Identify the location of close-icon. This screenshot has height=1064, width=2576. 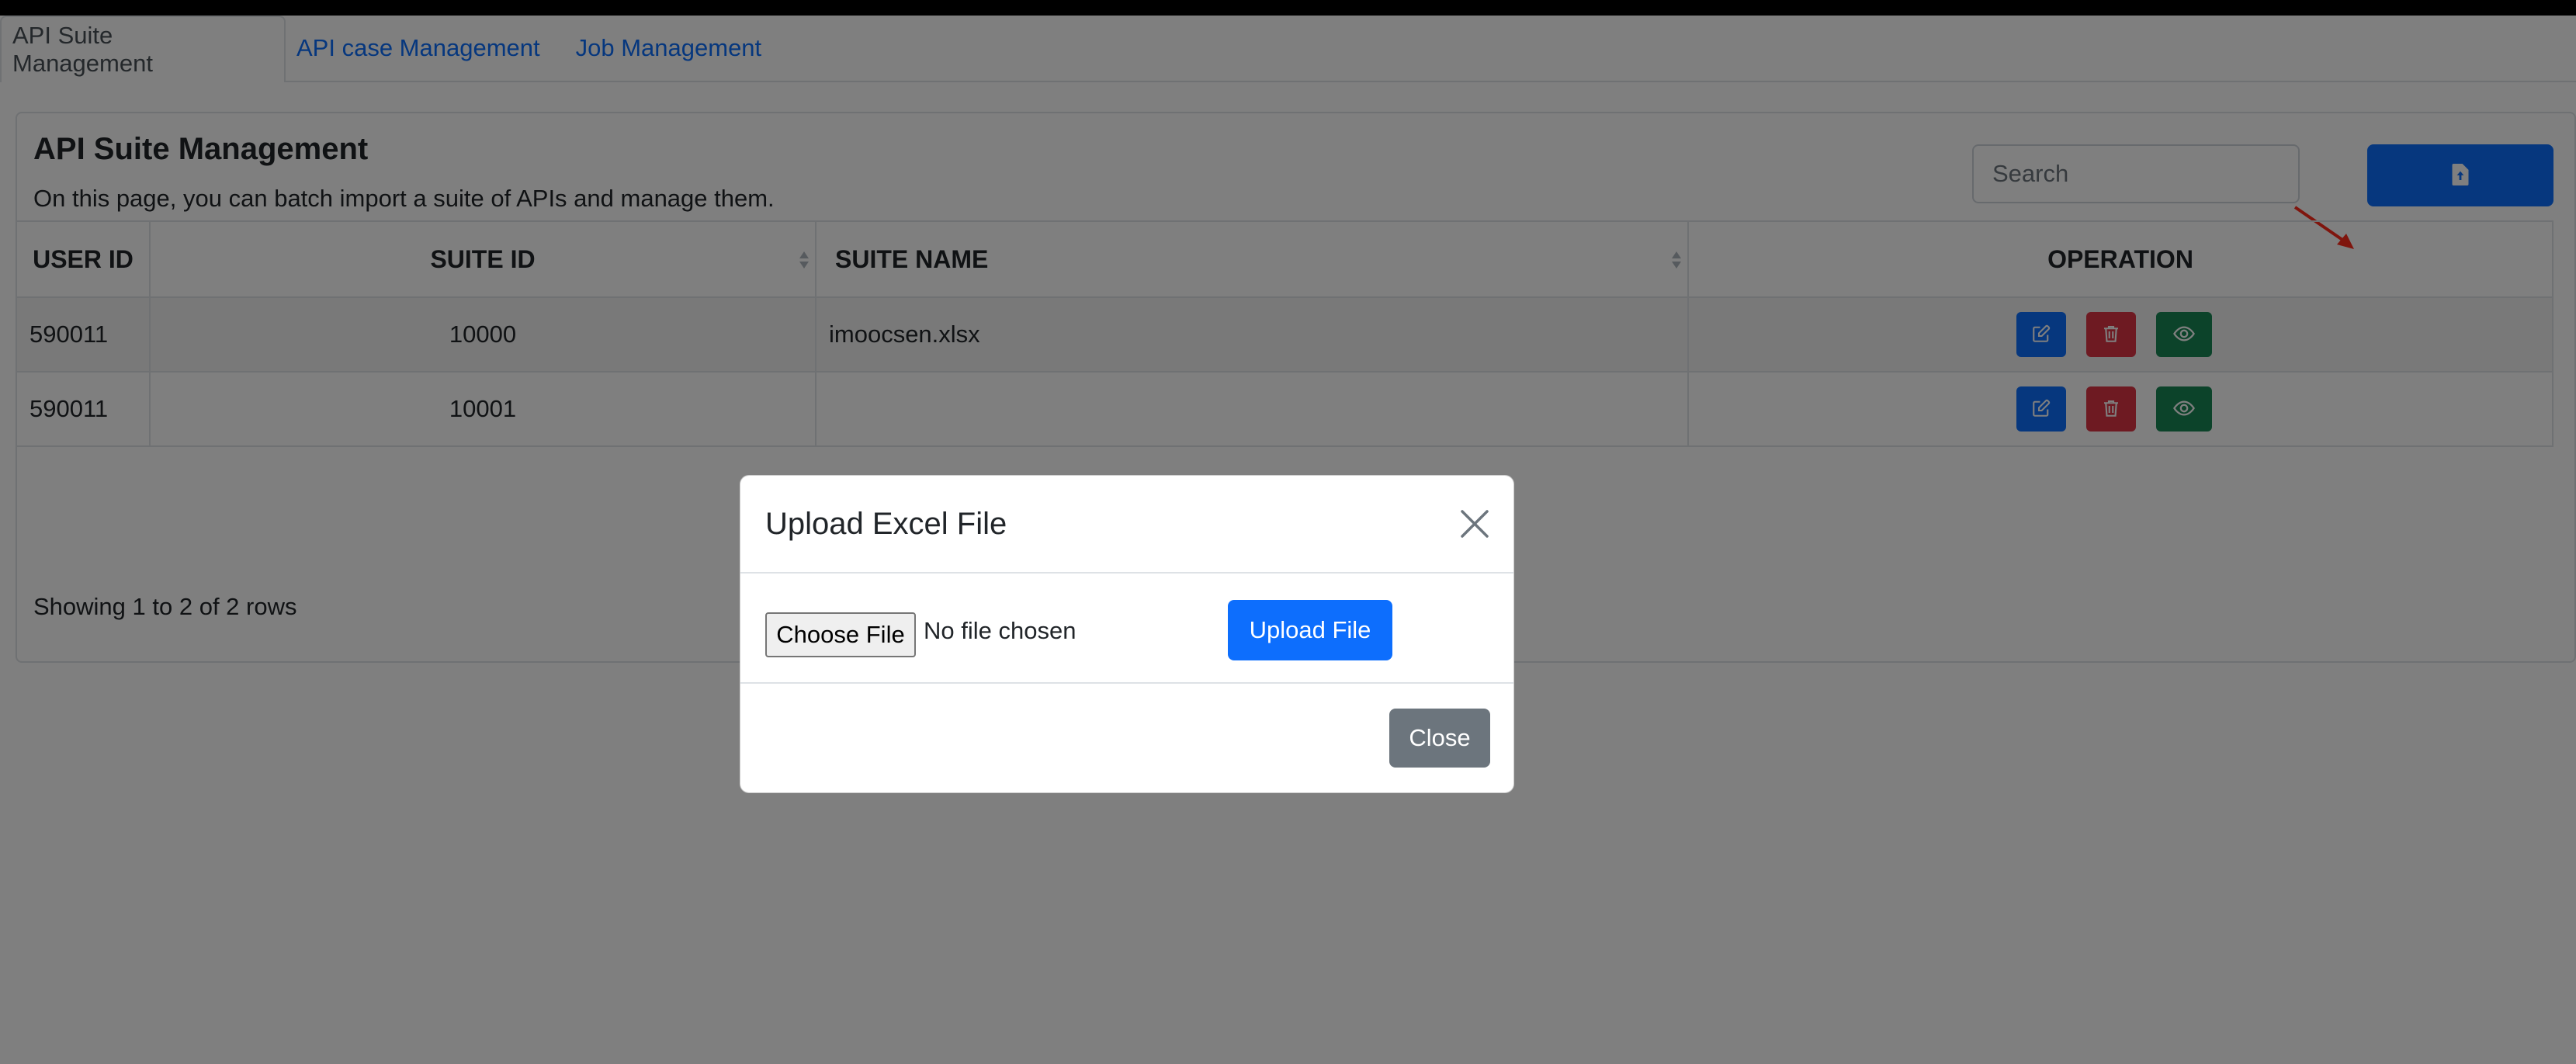
(1475, 526).